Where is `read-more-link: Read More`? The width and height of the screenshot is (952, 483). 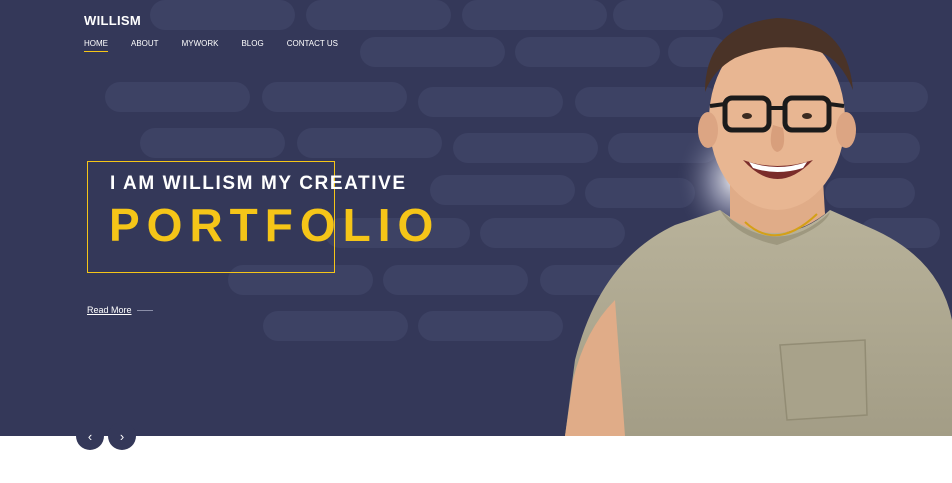
read-more-link: Read More is located at coordinates (120, 310).